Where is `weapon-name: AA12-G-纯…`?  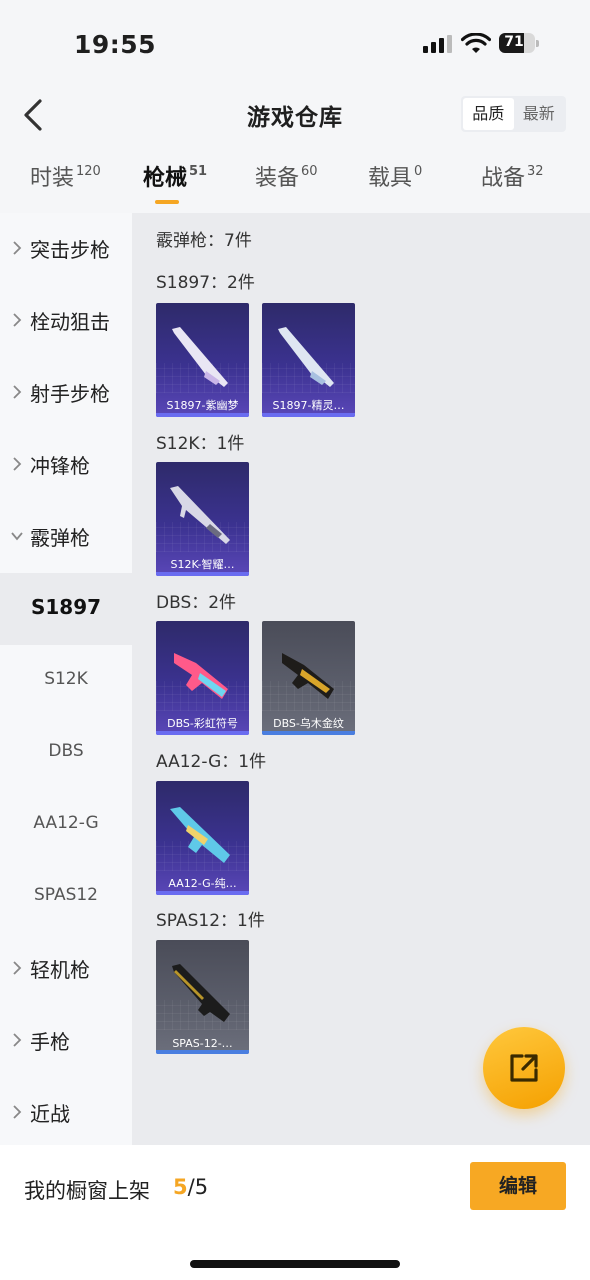 weapon-name: AA12-G-纯… is located at coordinates (202, 883).